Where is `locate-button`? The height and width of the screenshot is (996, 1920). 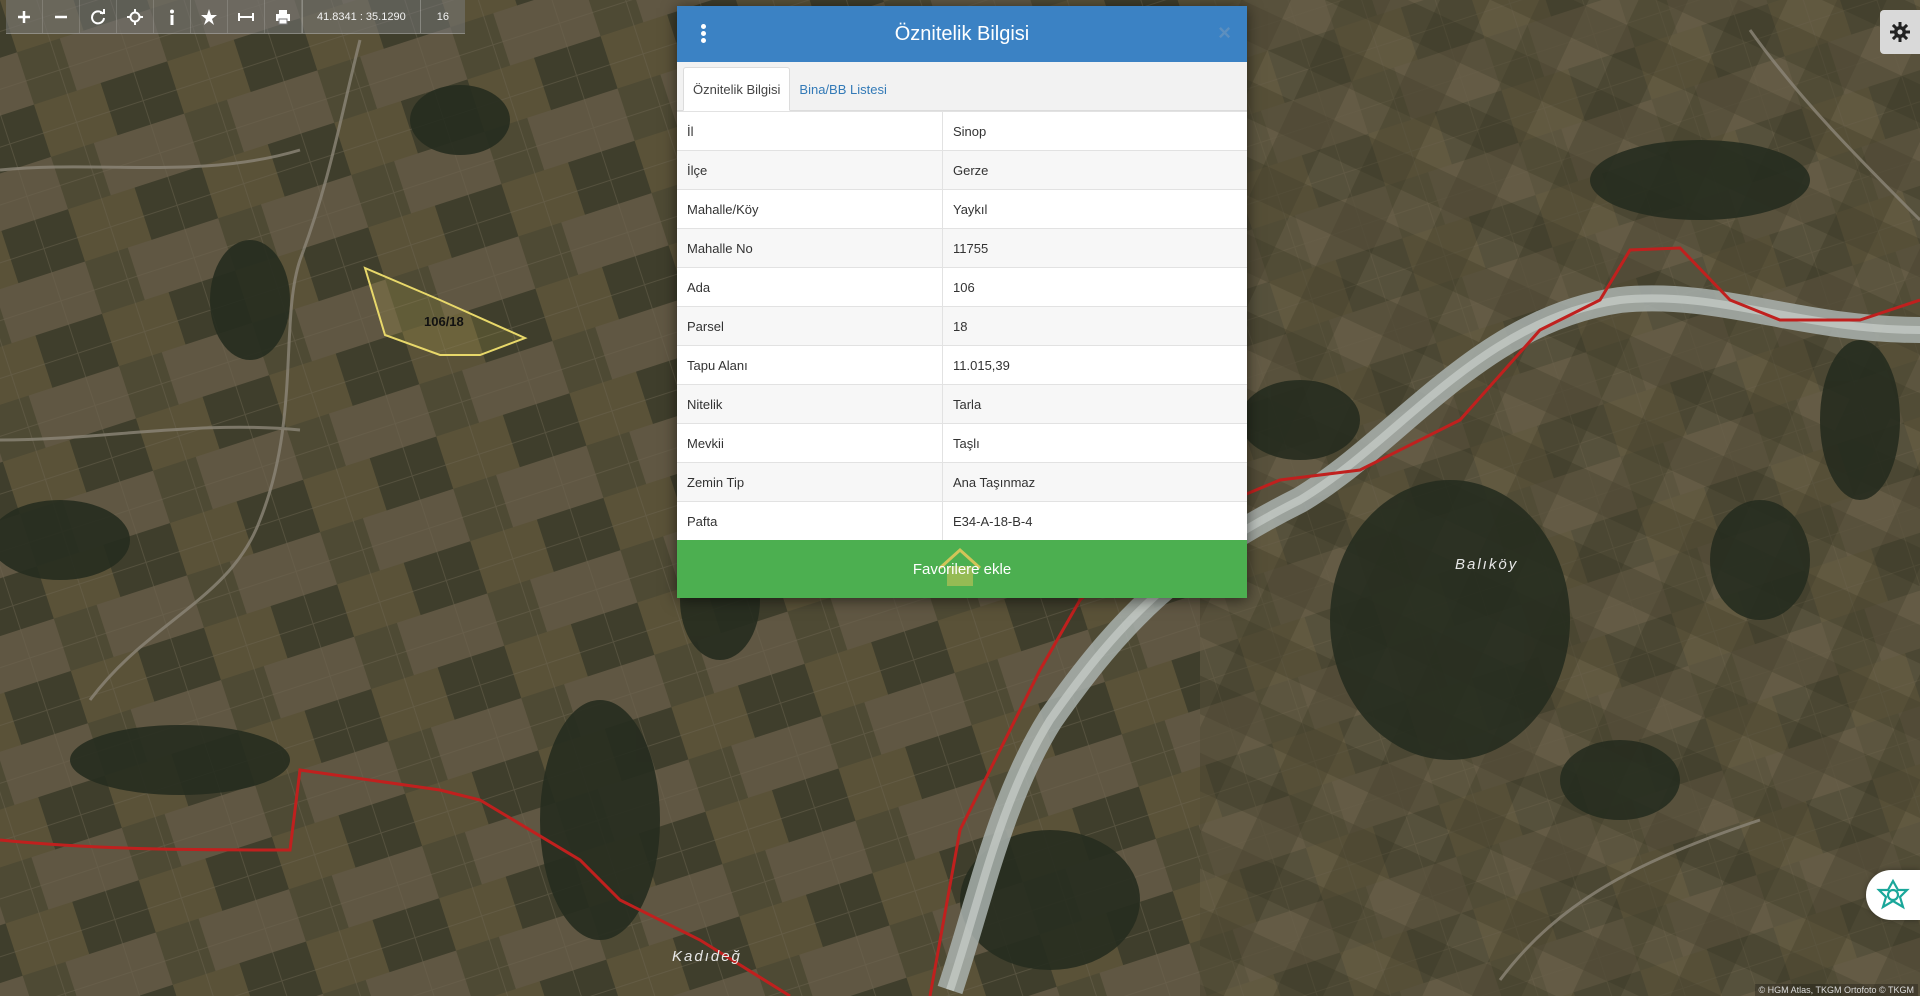 locate-button is located at coordinates (135, 16).